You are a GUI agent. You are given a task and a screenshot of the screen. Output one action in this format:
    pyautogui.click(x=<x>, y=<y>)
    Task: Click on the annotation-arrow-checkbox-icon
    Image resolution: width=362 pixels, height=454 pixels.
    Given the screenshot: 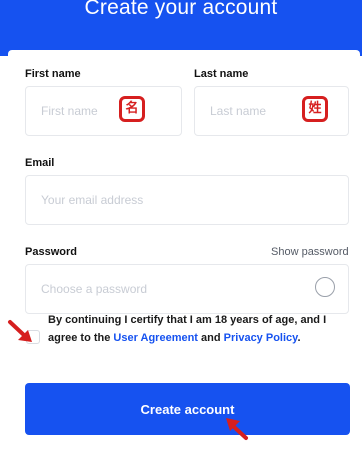 What is the action you would take?
    pyautogui.click(x=20, y=331)
    